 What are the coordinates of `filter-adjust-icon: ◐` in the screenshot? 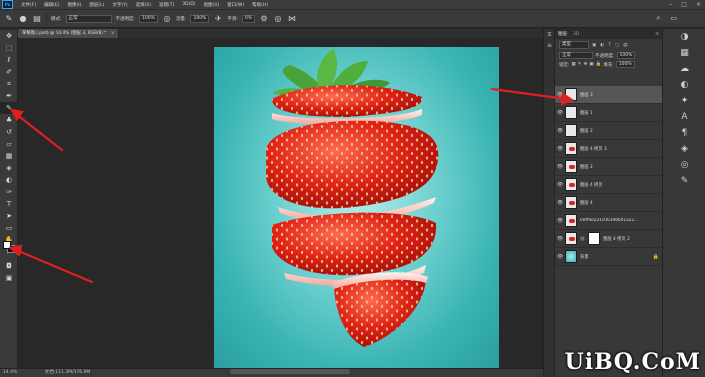 It's located at (602, 45).